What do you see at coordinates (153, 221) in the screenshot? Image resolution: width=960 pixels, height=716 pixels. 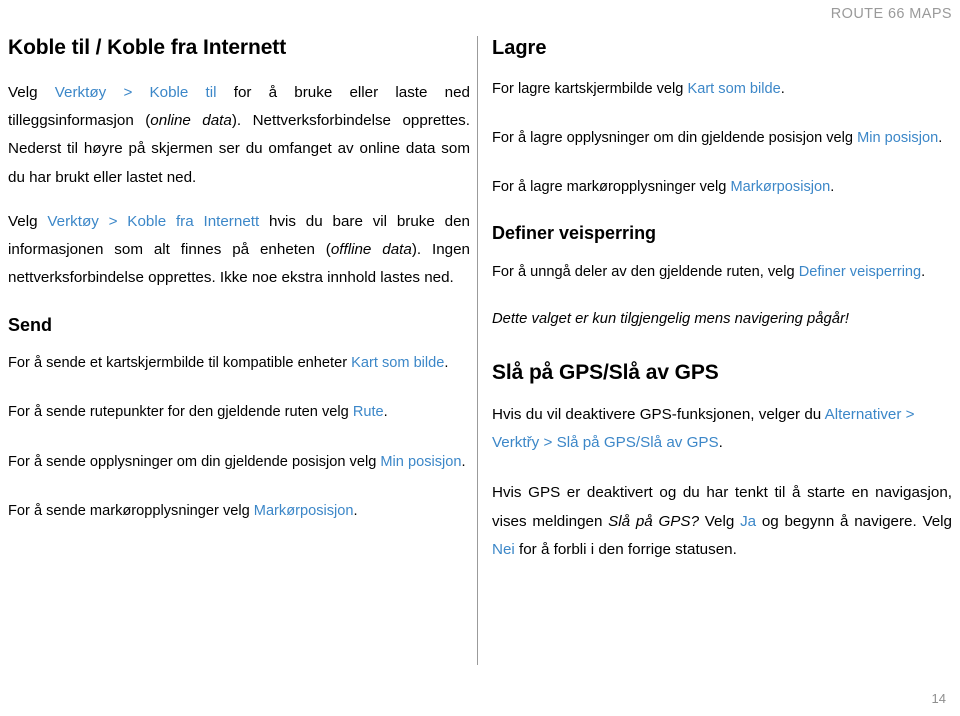 I see `menu-path-link-verktoy-koble-fra: Verktøy > Koble fra Internett` at bounding box center [153, 221].